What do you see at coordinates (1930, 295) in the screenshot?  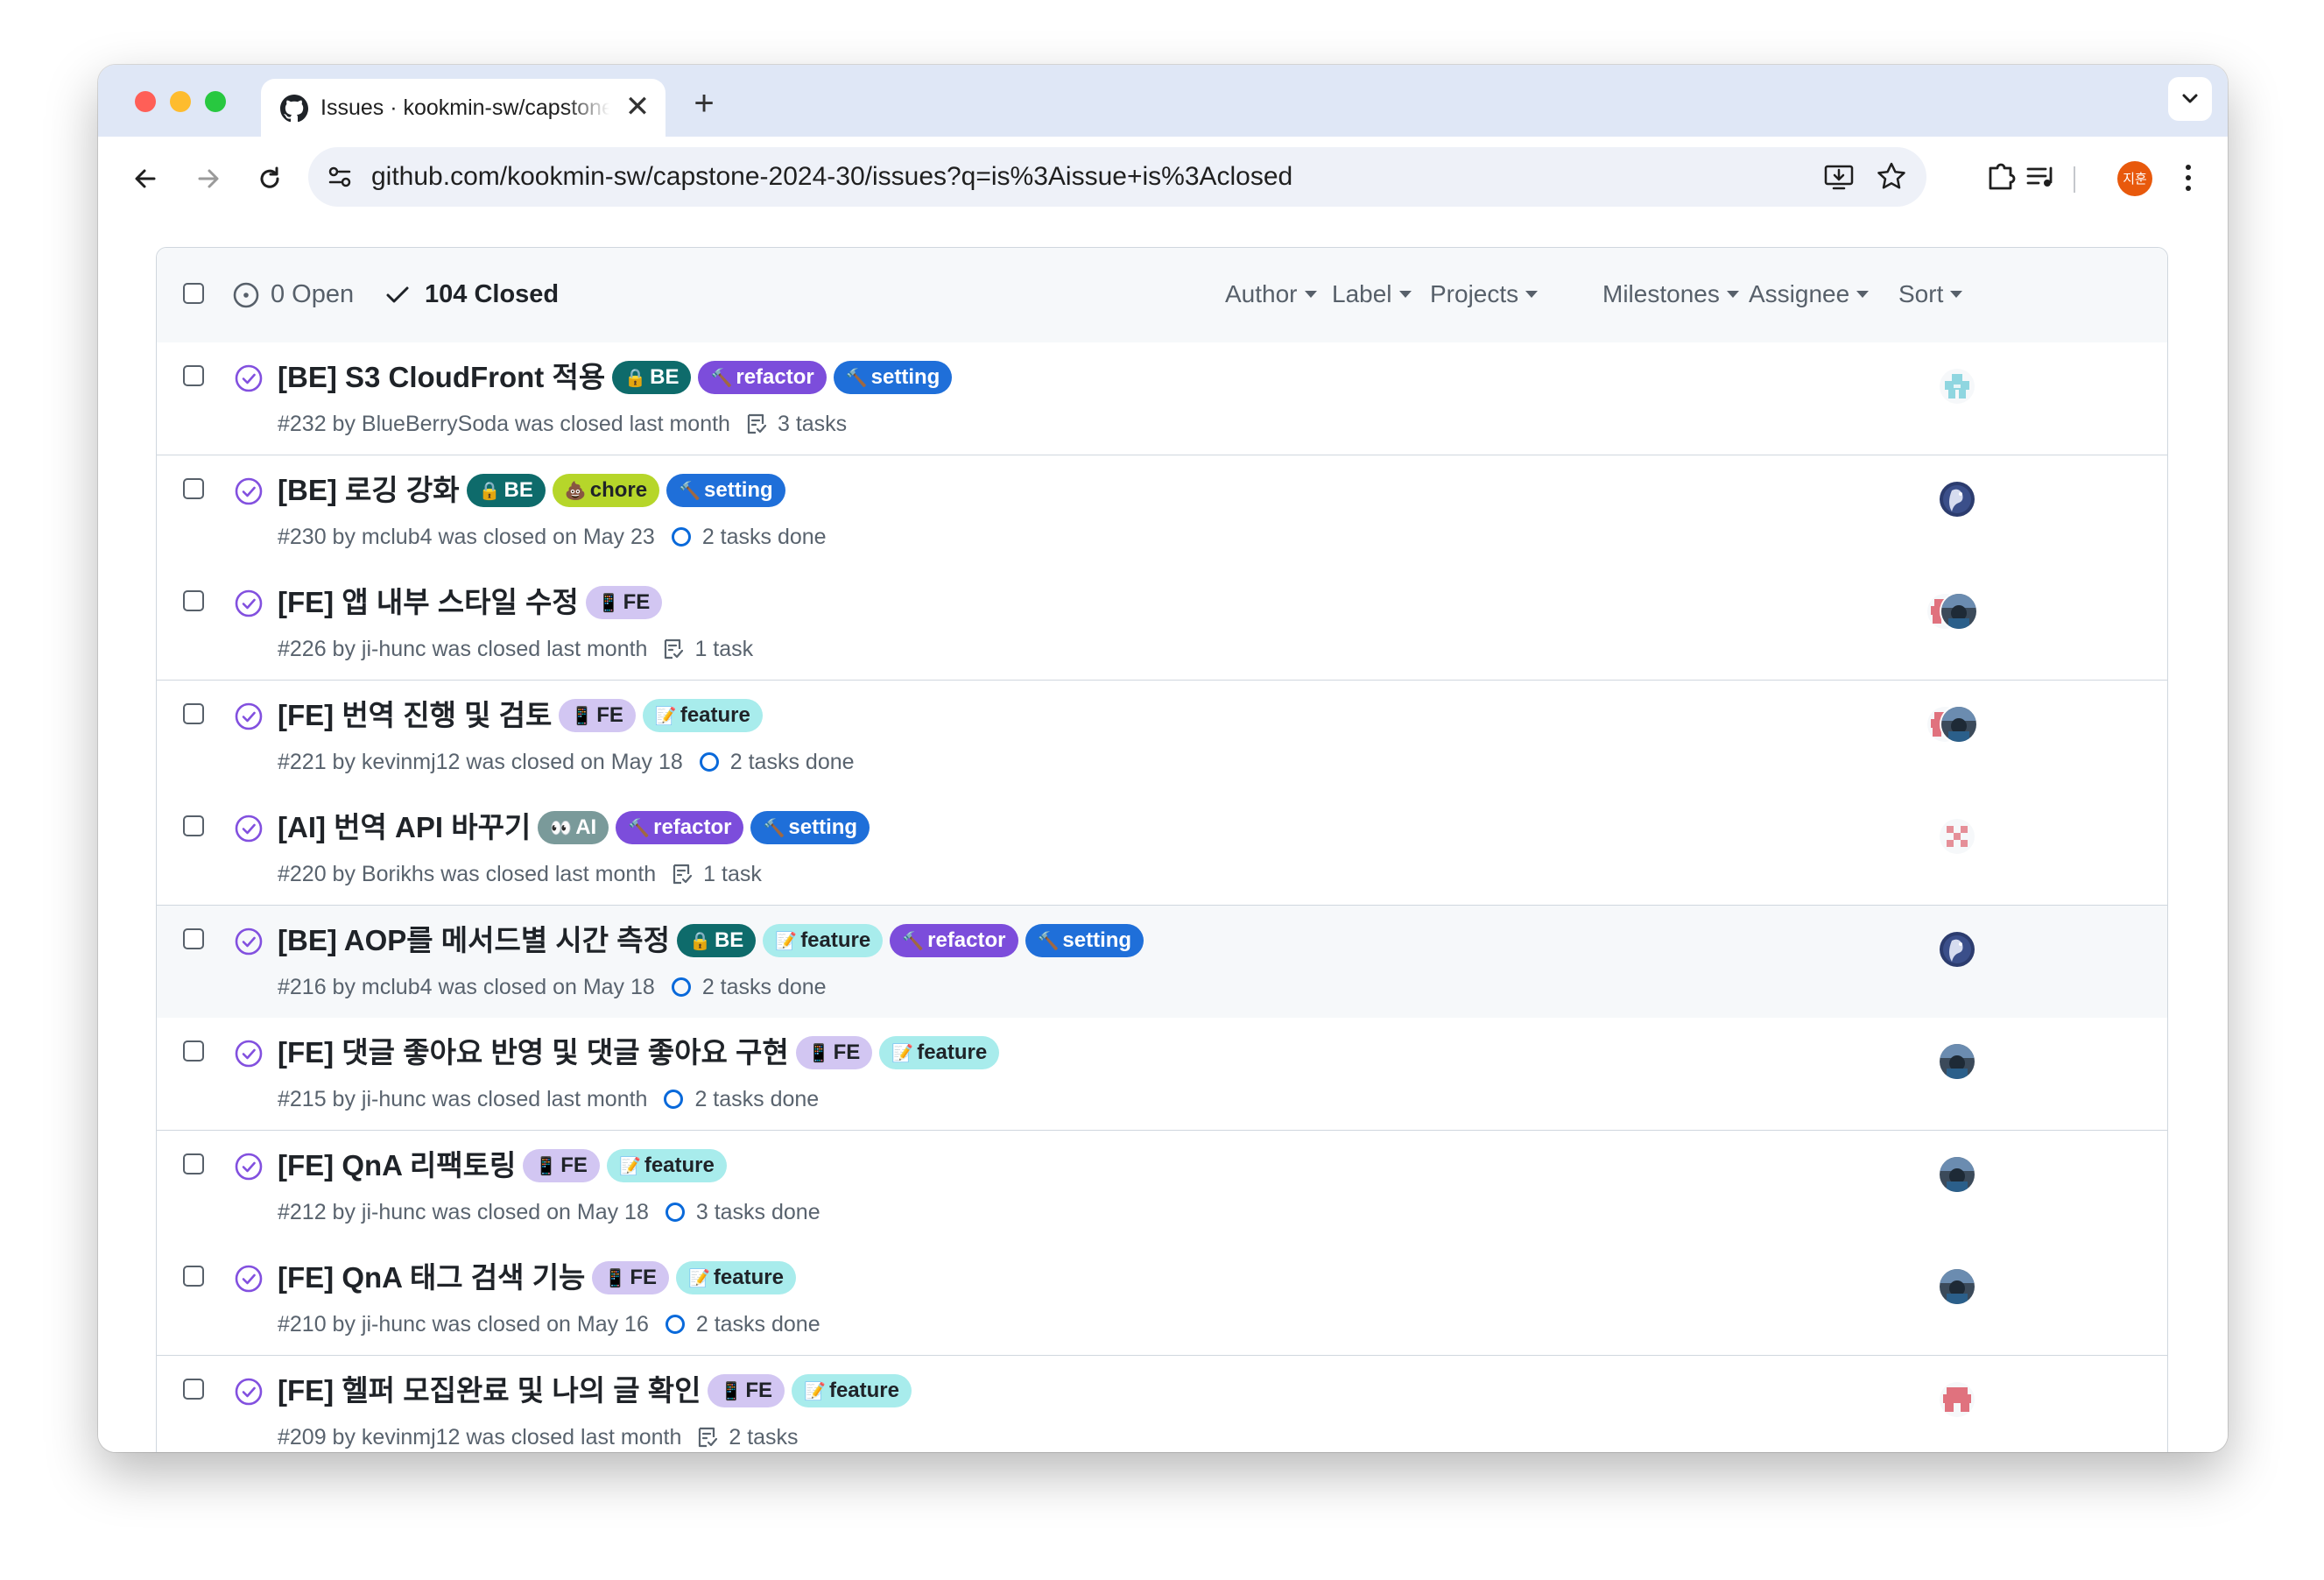 I see `filter-sort: Sort` at bounding box center [1930, 295].